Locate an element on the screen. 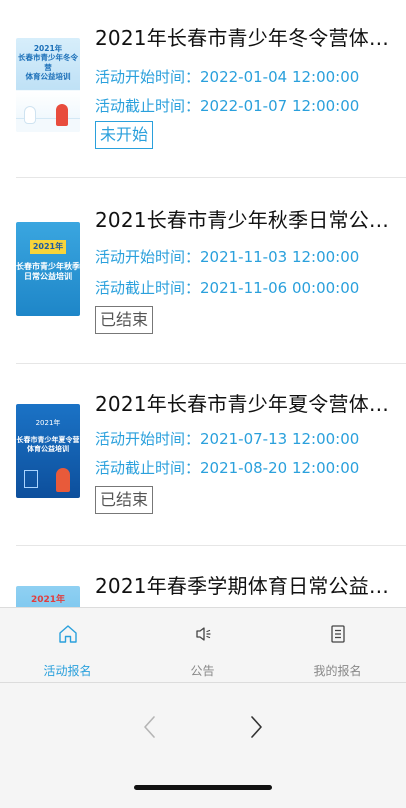 This screenshot has width=406, height=808. thumbnail-text: 2021年 长春市青少年冬令营 体育公益培训 is located at coordinates (48, 63).